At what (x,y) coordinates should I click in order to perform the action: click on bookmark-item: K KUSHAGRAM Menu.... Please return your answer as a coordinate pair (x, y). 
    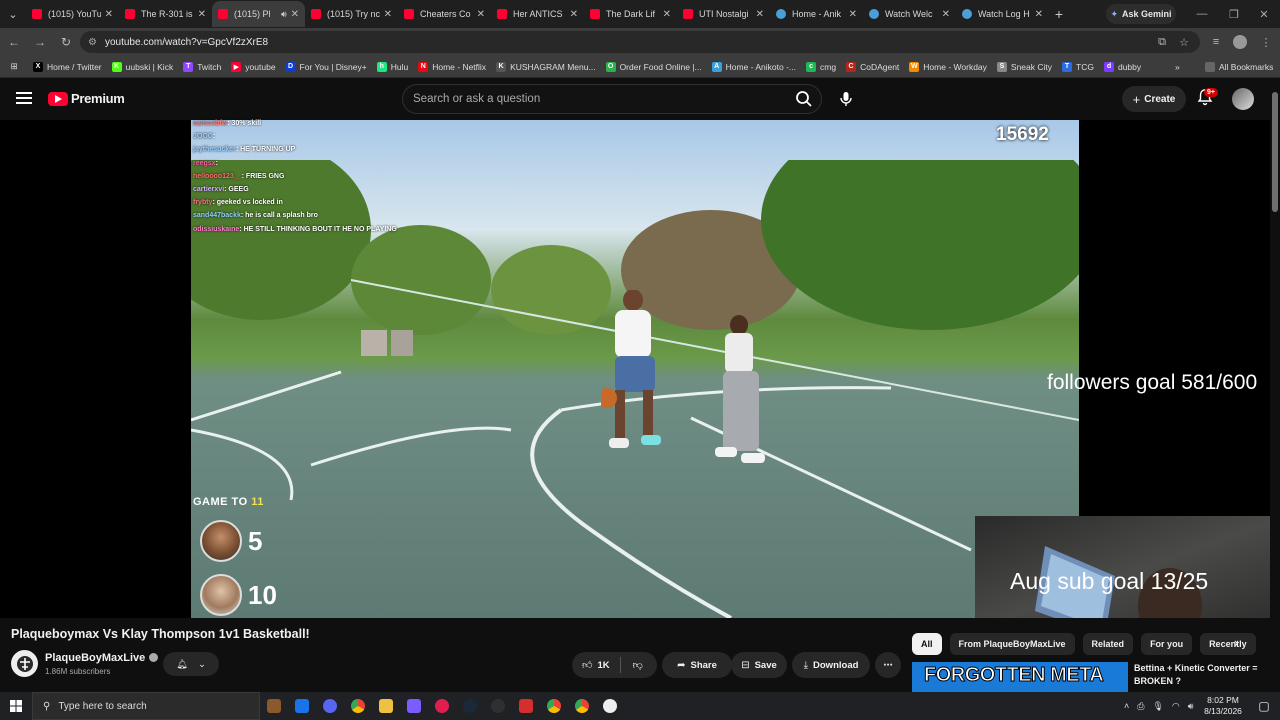
    Looking at the image, I should click on (546, 67).